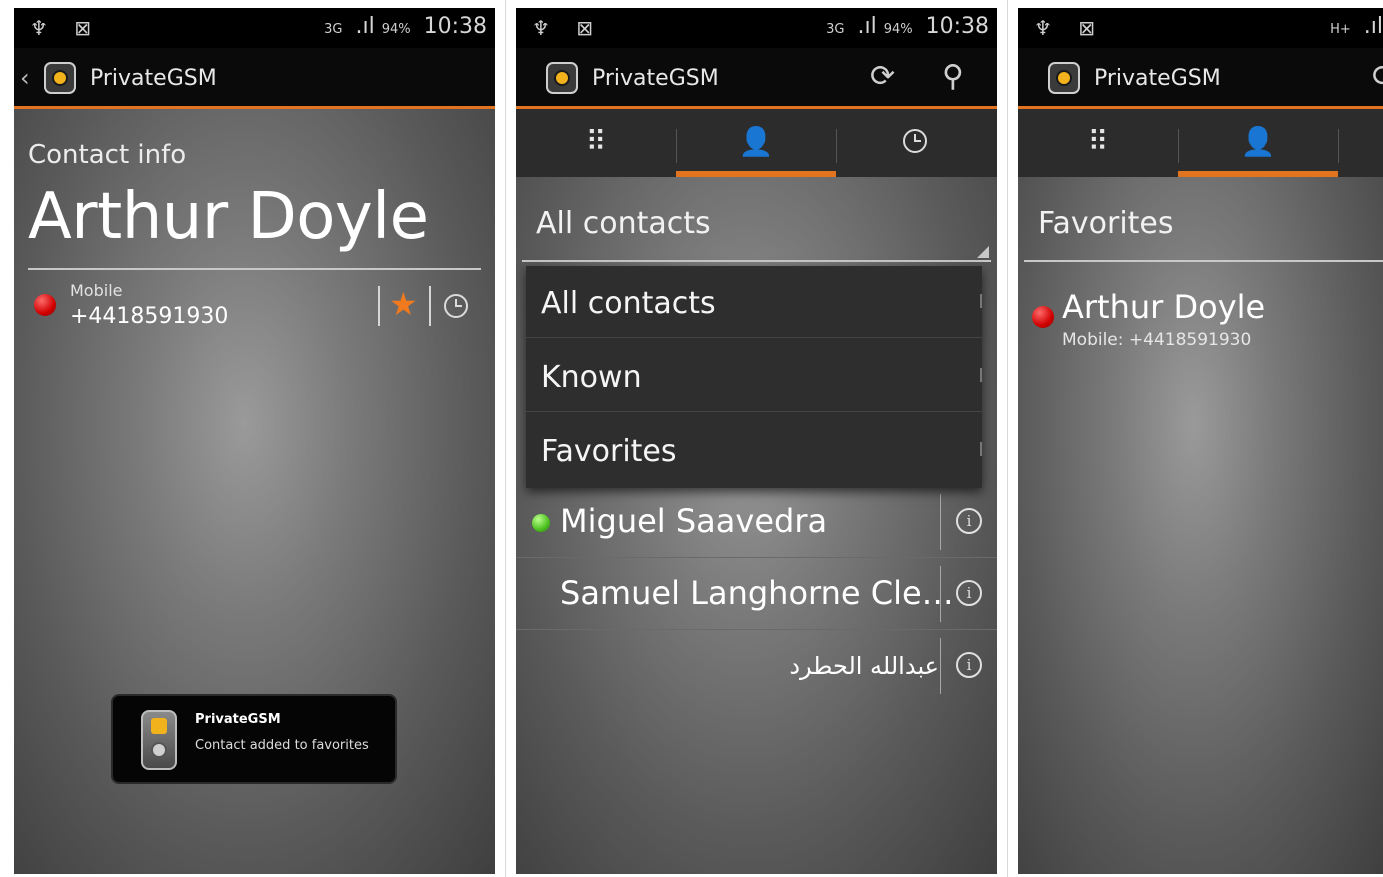 This screenshot has width=1383, height=877. Describe the element at coordinates (107, 155) in the screenshot. I see `section-label: Contact info` at that location.